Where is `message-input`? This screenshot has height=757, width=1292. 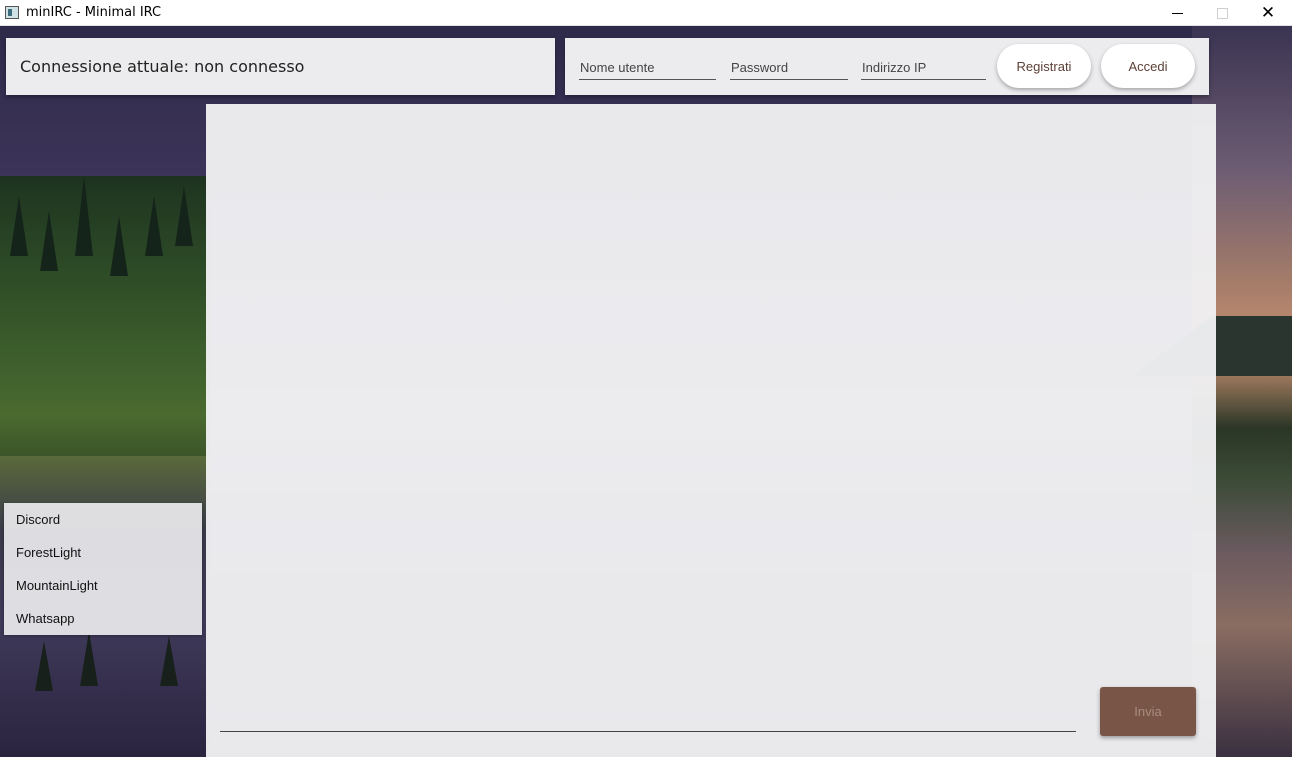
message-input is located at coordinates (650, 718).